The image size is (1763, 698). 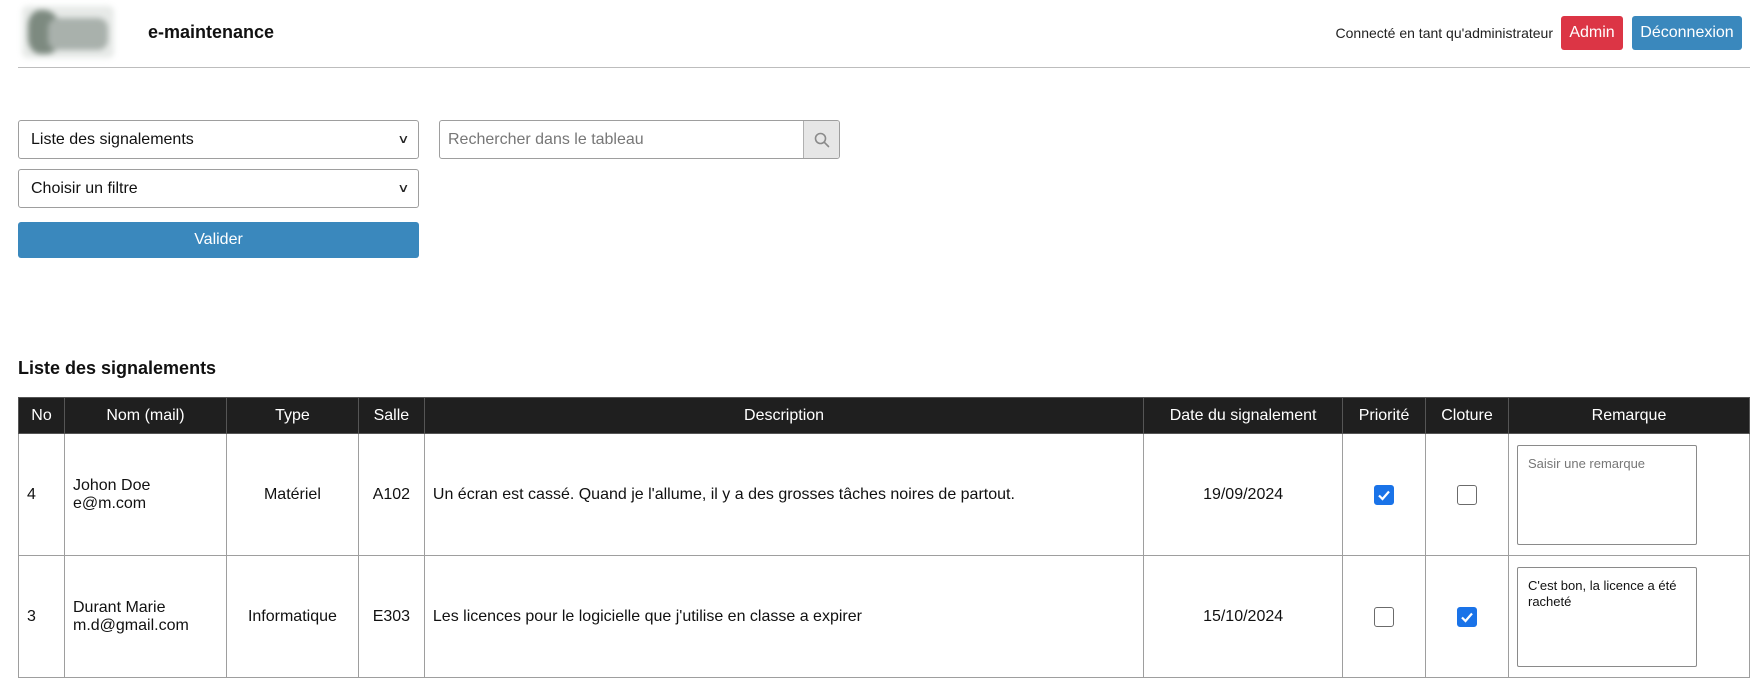 What do you see at coordinates (211, 32) in the screenshot?
I see `app-title: e-maintenance` at bounding box center [211, 32].